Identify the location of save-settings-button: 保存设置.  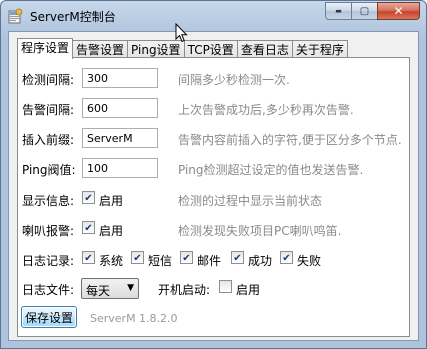
(49, 317).